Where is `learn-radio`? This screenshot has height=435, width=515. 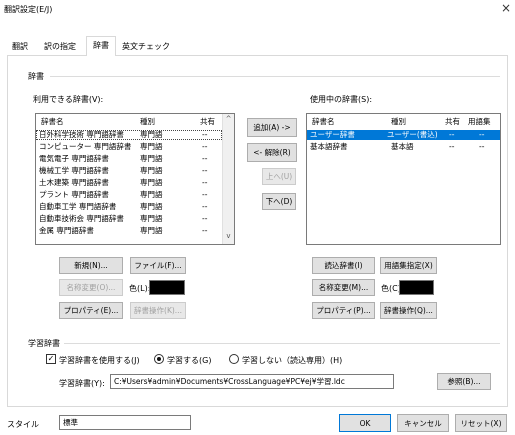 learn-radio is located at coordinates (159, 359).